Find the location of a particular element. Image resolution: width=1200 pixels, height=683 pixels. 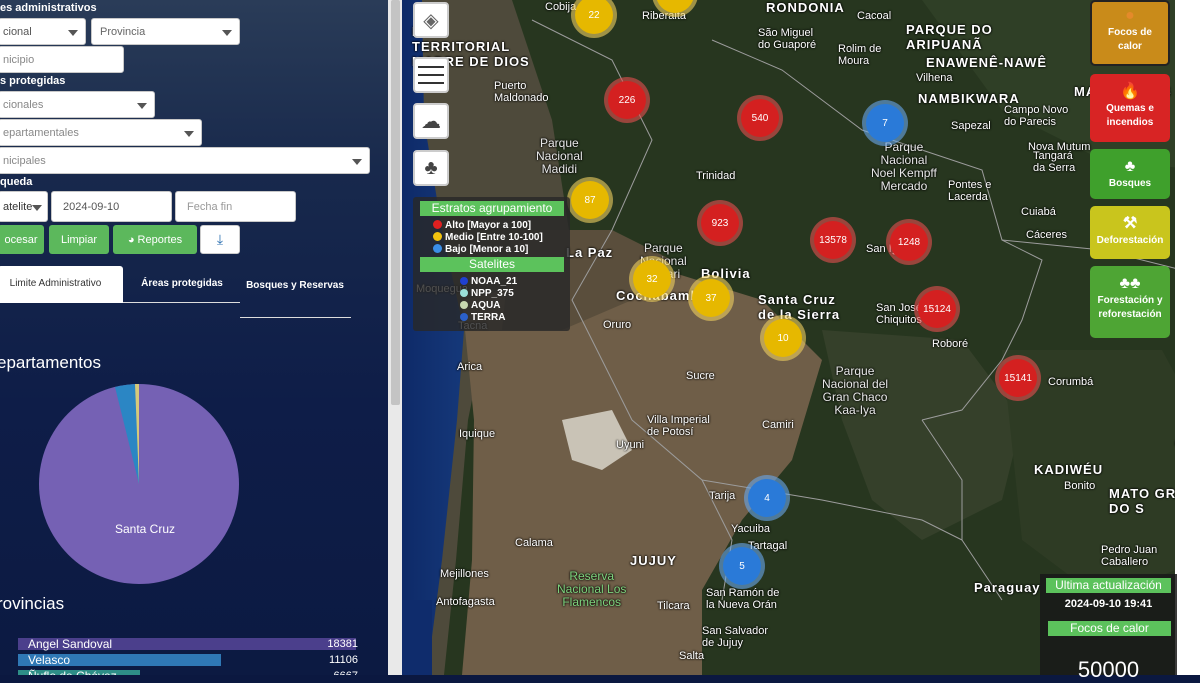

tab-limite-administrativo: Limite Administrativo is located at coordinates (61, 284).